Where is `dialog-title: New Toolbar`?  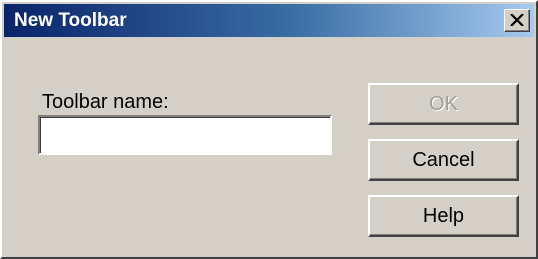
dialog-title: New Toolbar is located at coordinates (70, 20).